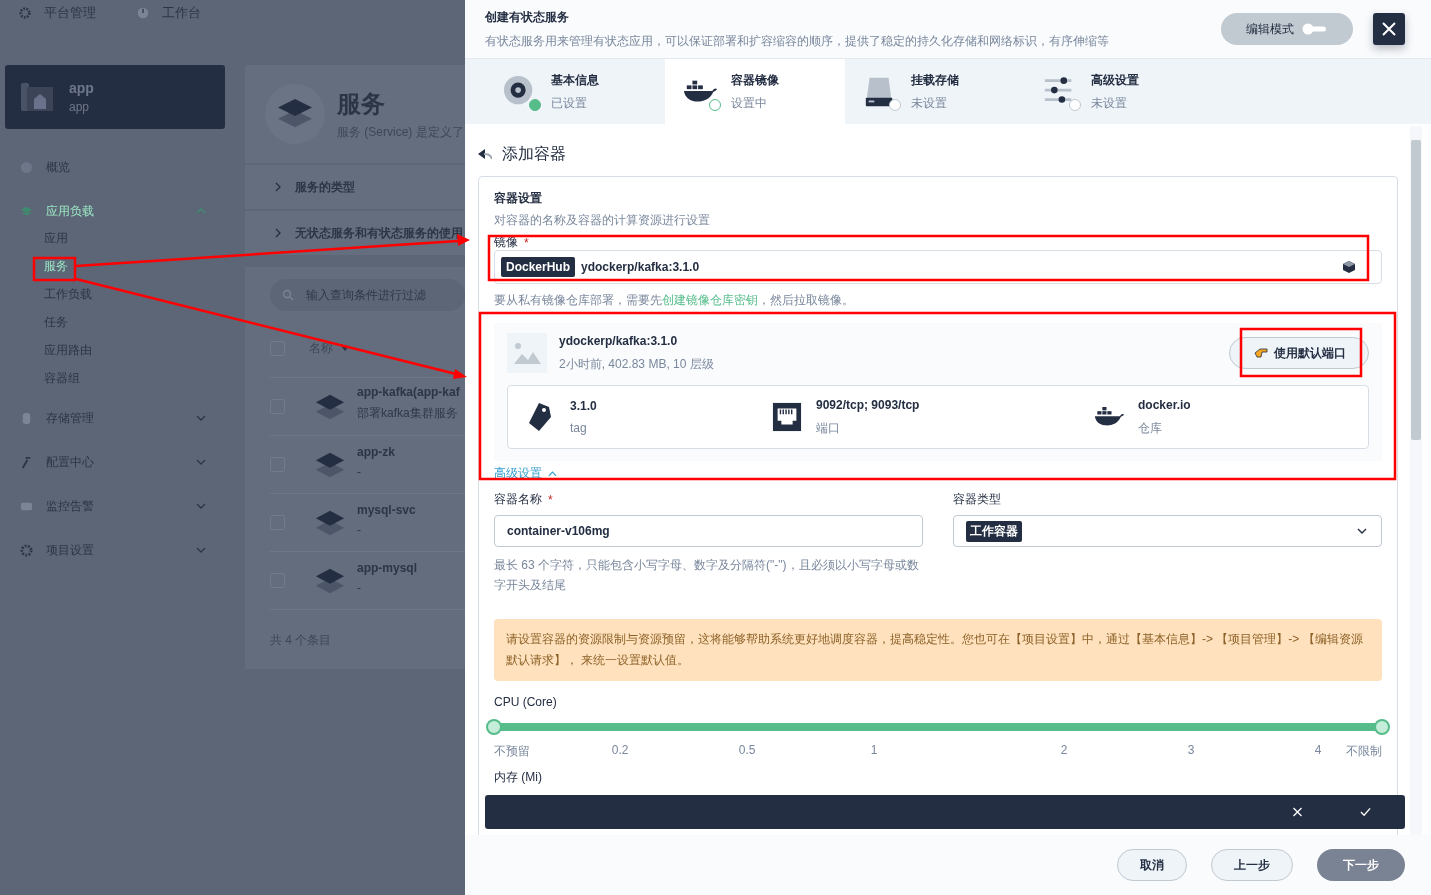  Describe the element at coordinates (518, 198) in the screenshot. I see `group-title: 容器设置` at that location.